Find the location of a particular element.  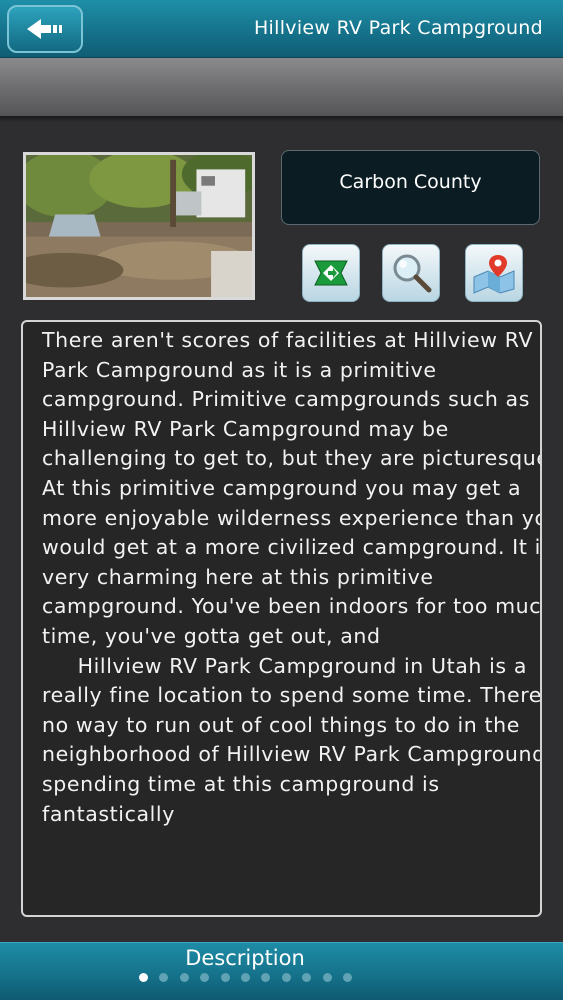

county-label: Carbon County is located at coordinates (410, 181).